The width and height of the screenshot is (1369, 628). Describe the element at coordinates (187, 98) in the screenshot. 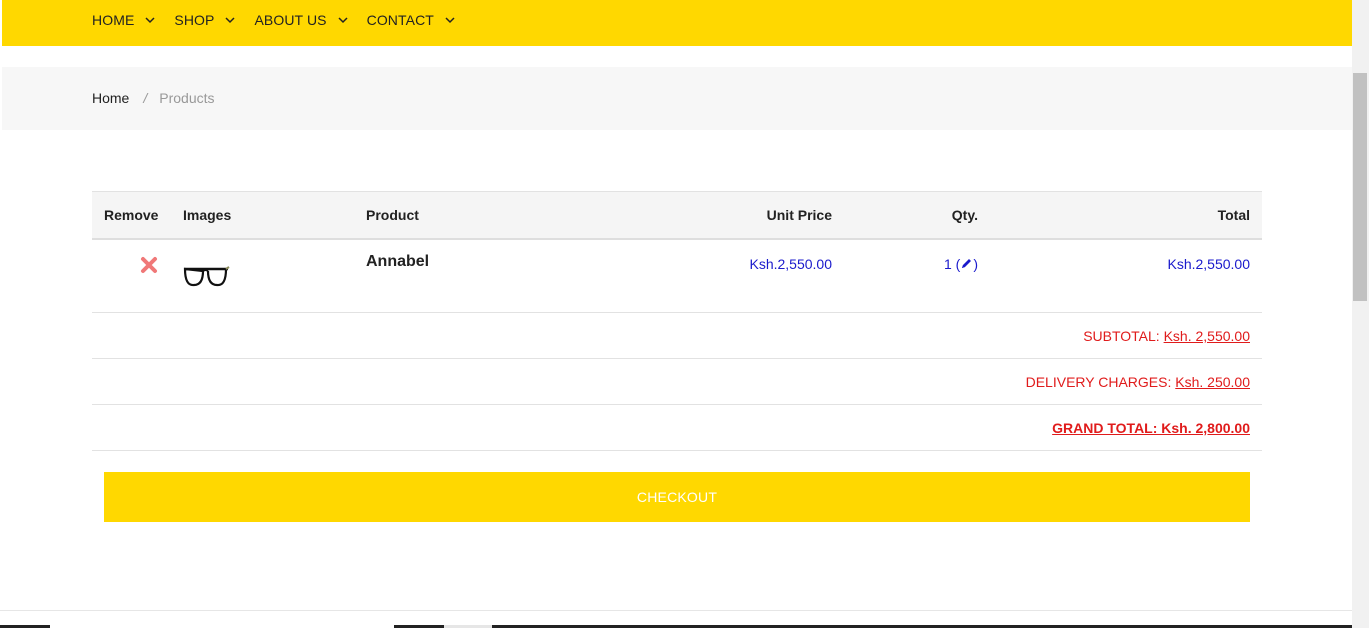

I see `breadcrumb-current: Products` at that location.